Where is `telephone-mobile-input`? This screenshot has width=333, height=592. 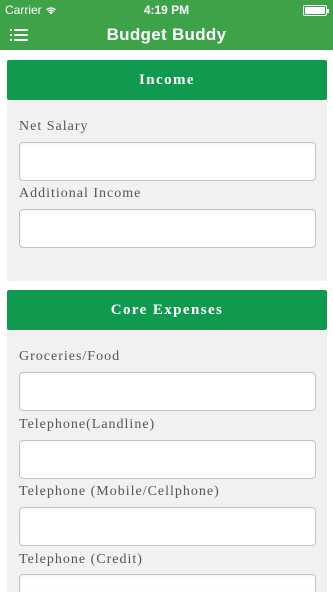 telephone-mobile-input is located at coordinates (167, 526).